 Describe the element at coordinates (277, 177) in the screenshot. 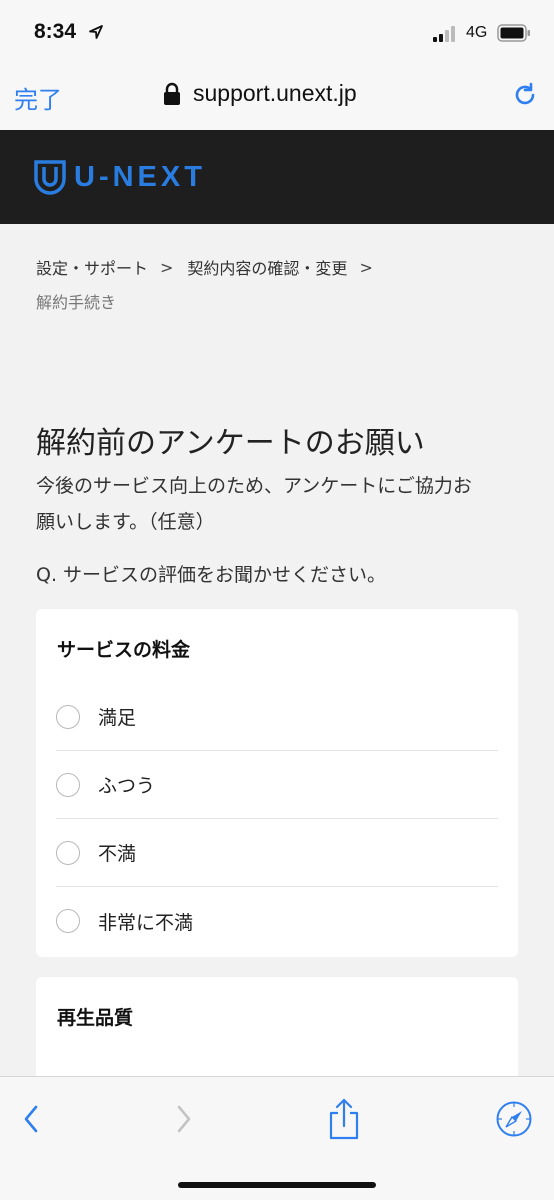

I see `site-header: U-NEXT` at that location.